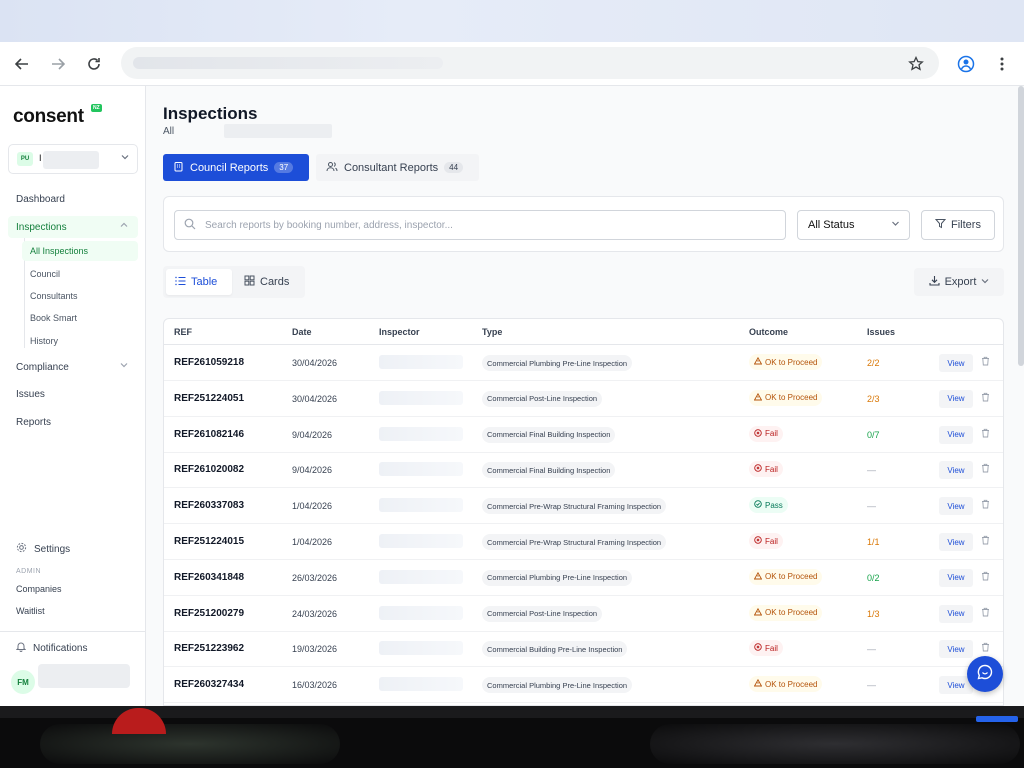 The image size is (1024, 768). I want to click on sidebar-item-issues: Issues, so click(73, 394).